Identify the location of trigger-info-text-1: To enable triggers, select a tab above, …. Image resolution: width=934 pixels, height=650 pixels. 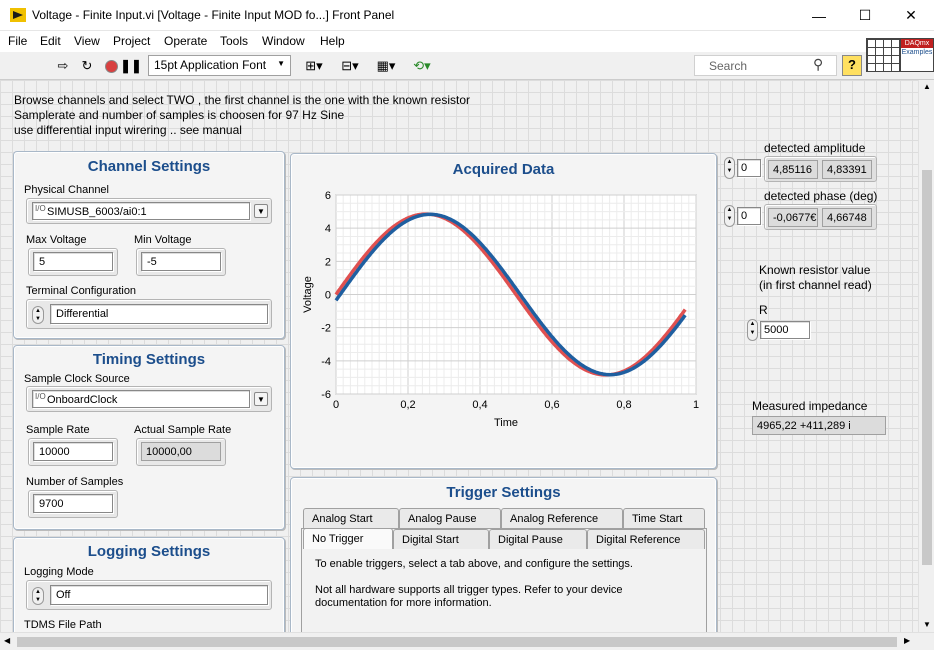
(474, 564).